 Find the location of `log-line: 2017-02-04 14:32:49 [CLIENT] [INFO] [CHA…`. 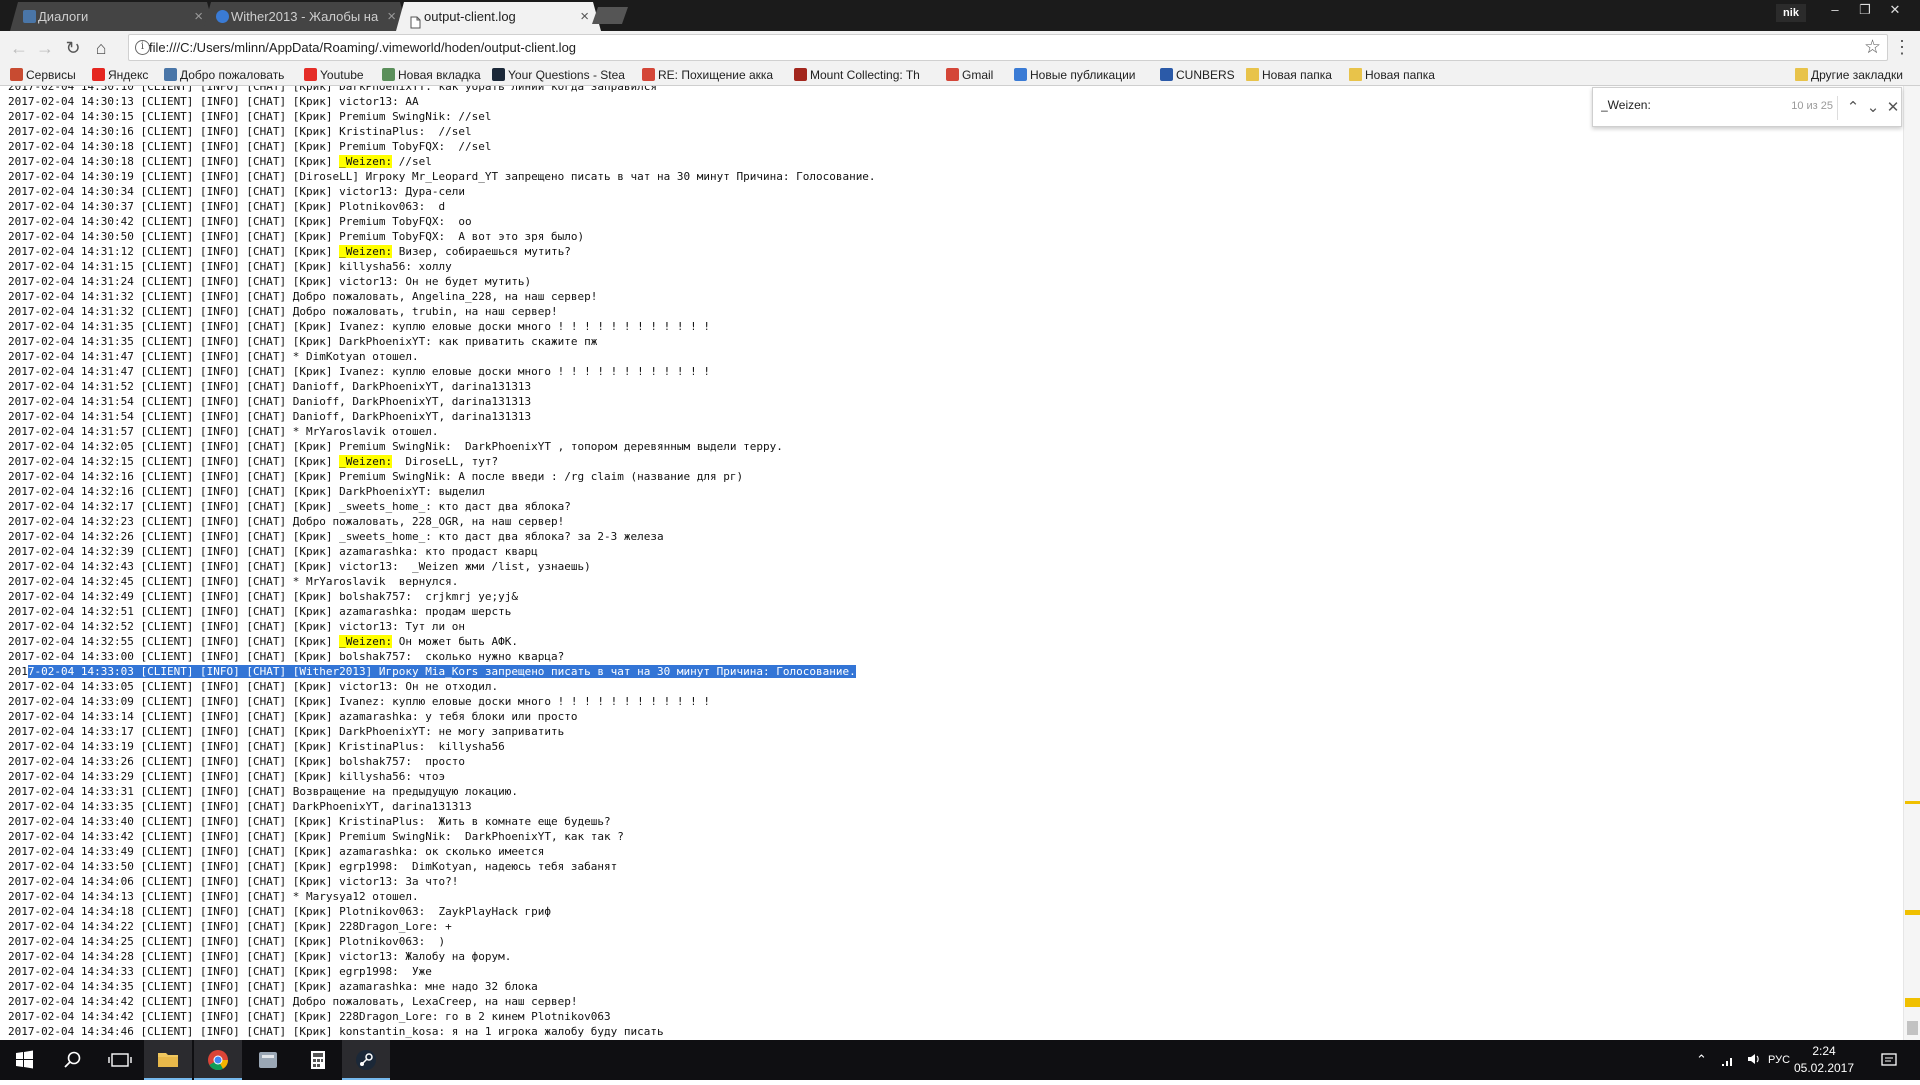

log-line: 2017-02-04 14:32:49 [CLIENT] [INFO] [CHA… is located at coordinates (442, 596).